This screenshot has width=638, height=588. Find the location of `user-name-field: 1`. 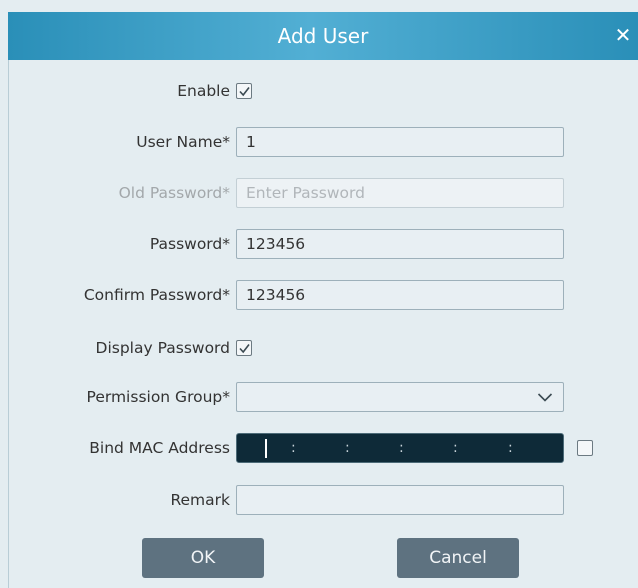

user-name-field: 1 is located at coordinates (400, 142).